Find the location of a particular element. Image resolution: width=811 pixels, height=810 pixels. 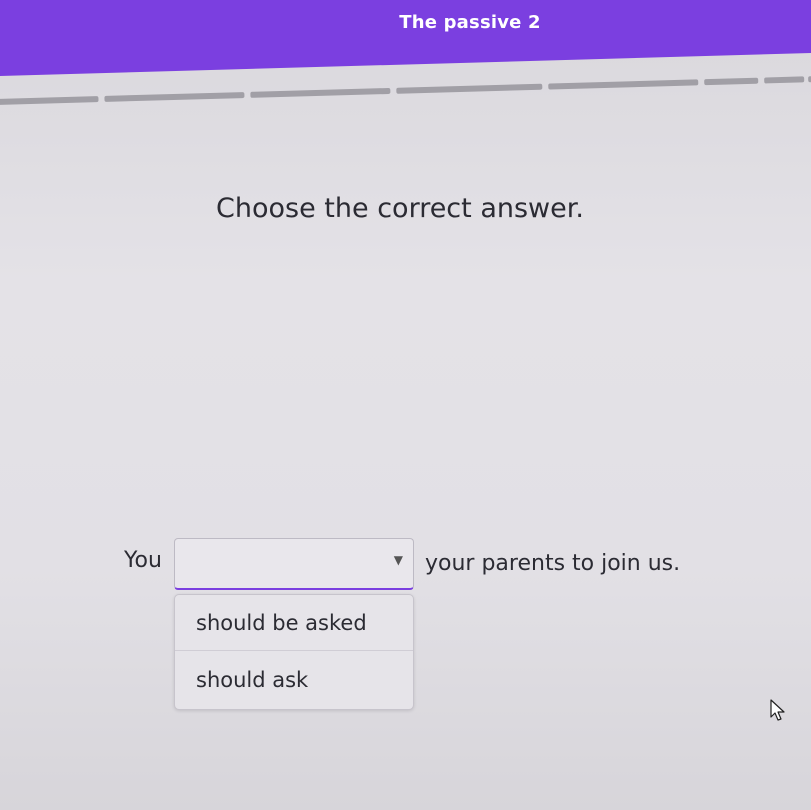

option-should-be-asked: should be asked is located at coordinates (294, 623).